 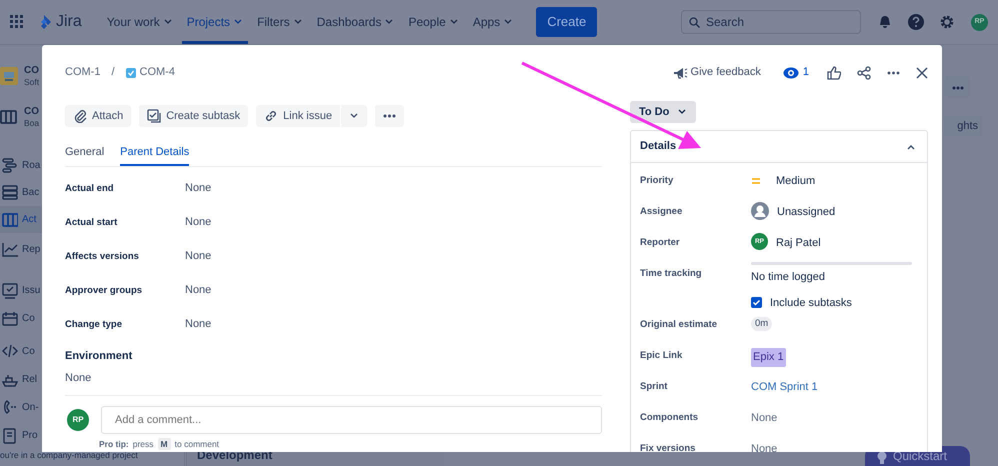 What do you see at coordinates (662, 212) in the screenshot?
I see `field-label: Assignee` at bounding box center [662, 212].